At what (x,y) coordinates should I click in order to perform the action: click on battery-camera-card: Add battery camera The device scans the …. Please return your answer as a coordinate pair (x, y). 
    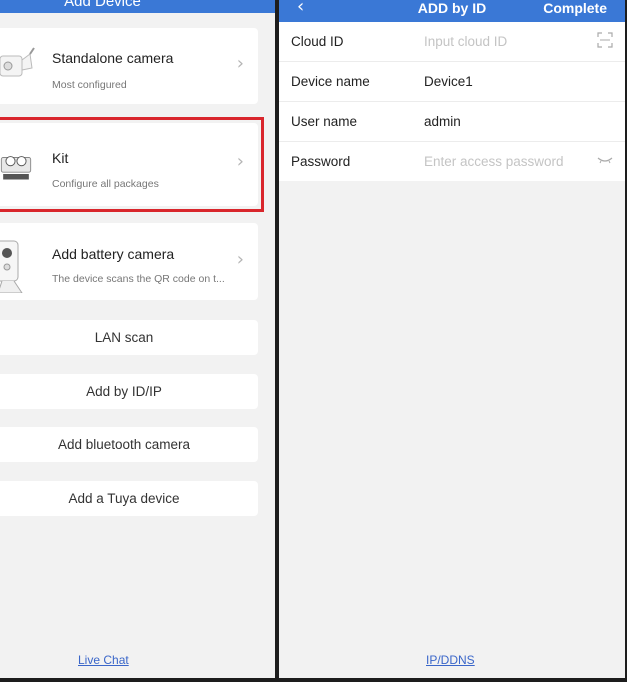
    Looking at the image, I should click on (129, 261).